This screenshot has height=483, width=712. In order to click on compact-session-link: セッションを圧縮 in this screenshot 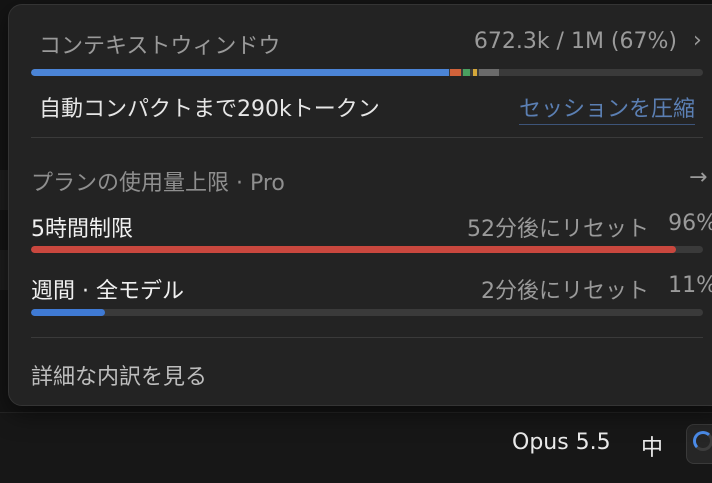, I will do `click(607, 108)`.